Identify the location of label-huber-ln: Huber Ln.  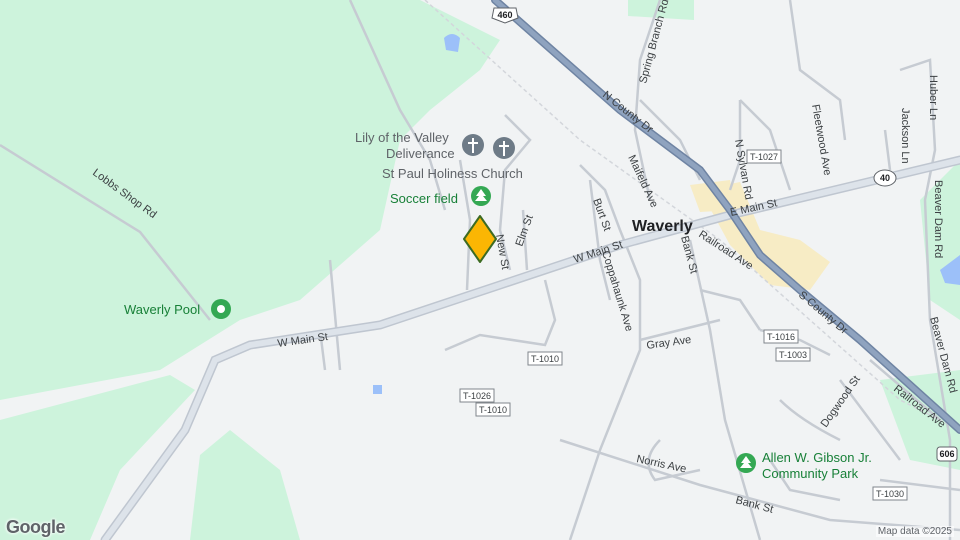
(933, 97).